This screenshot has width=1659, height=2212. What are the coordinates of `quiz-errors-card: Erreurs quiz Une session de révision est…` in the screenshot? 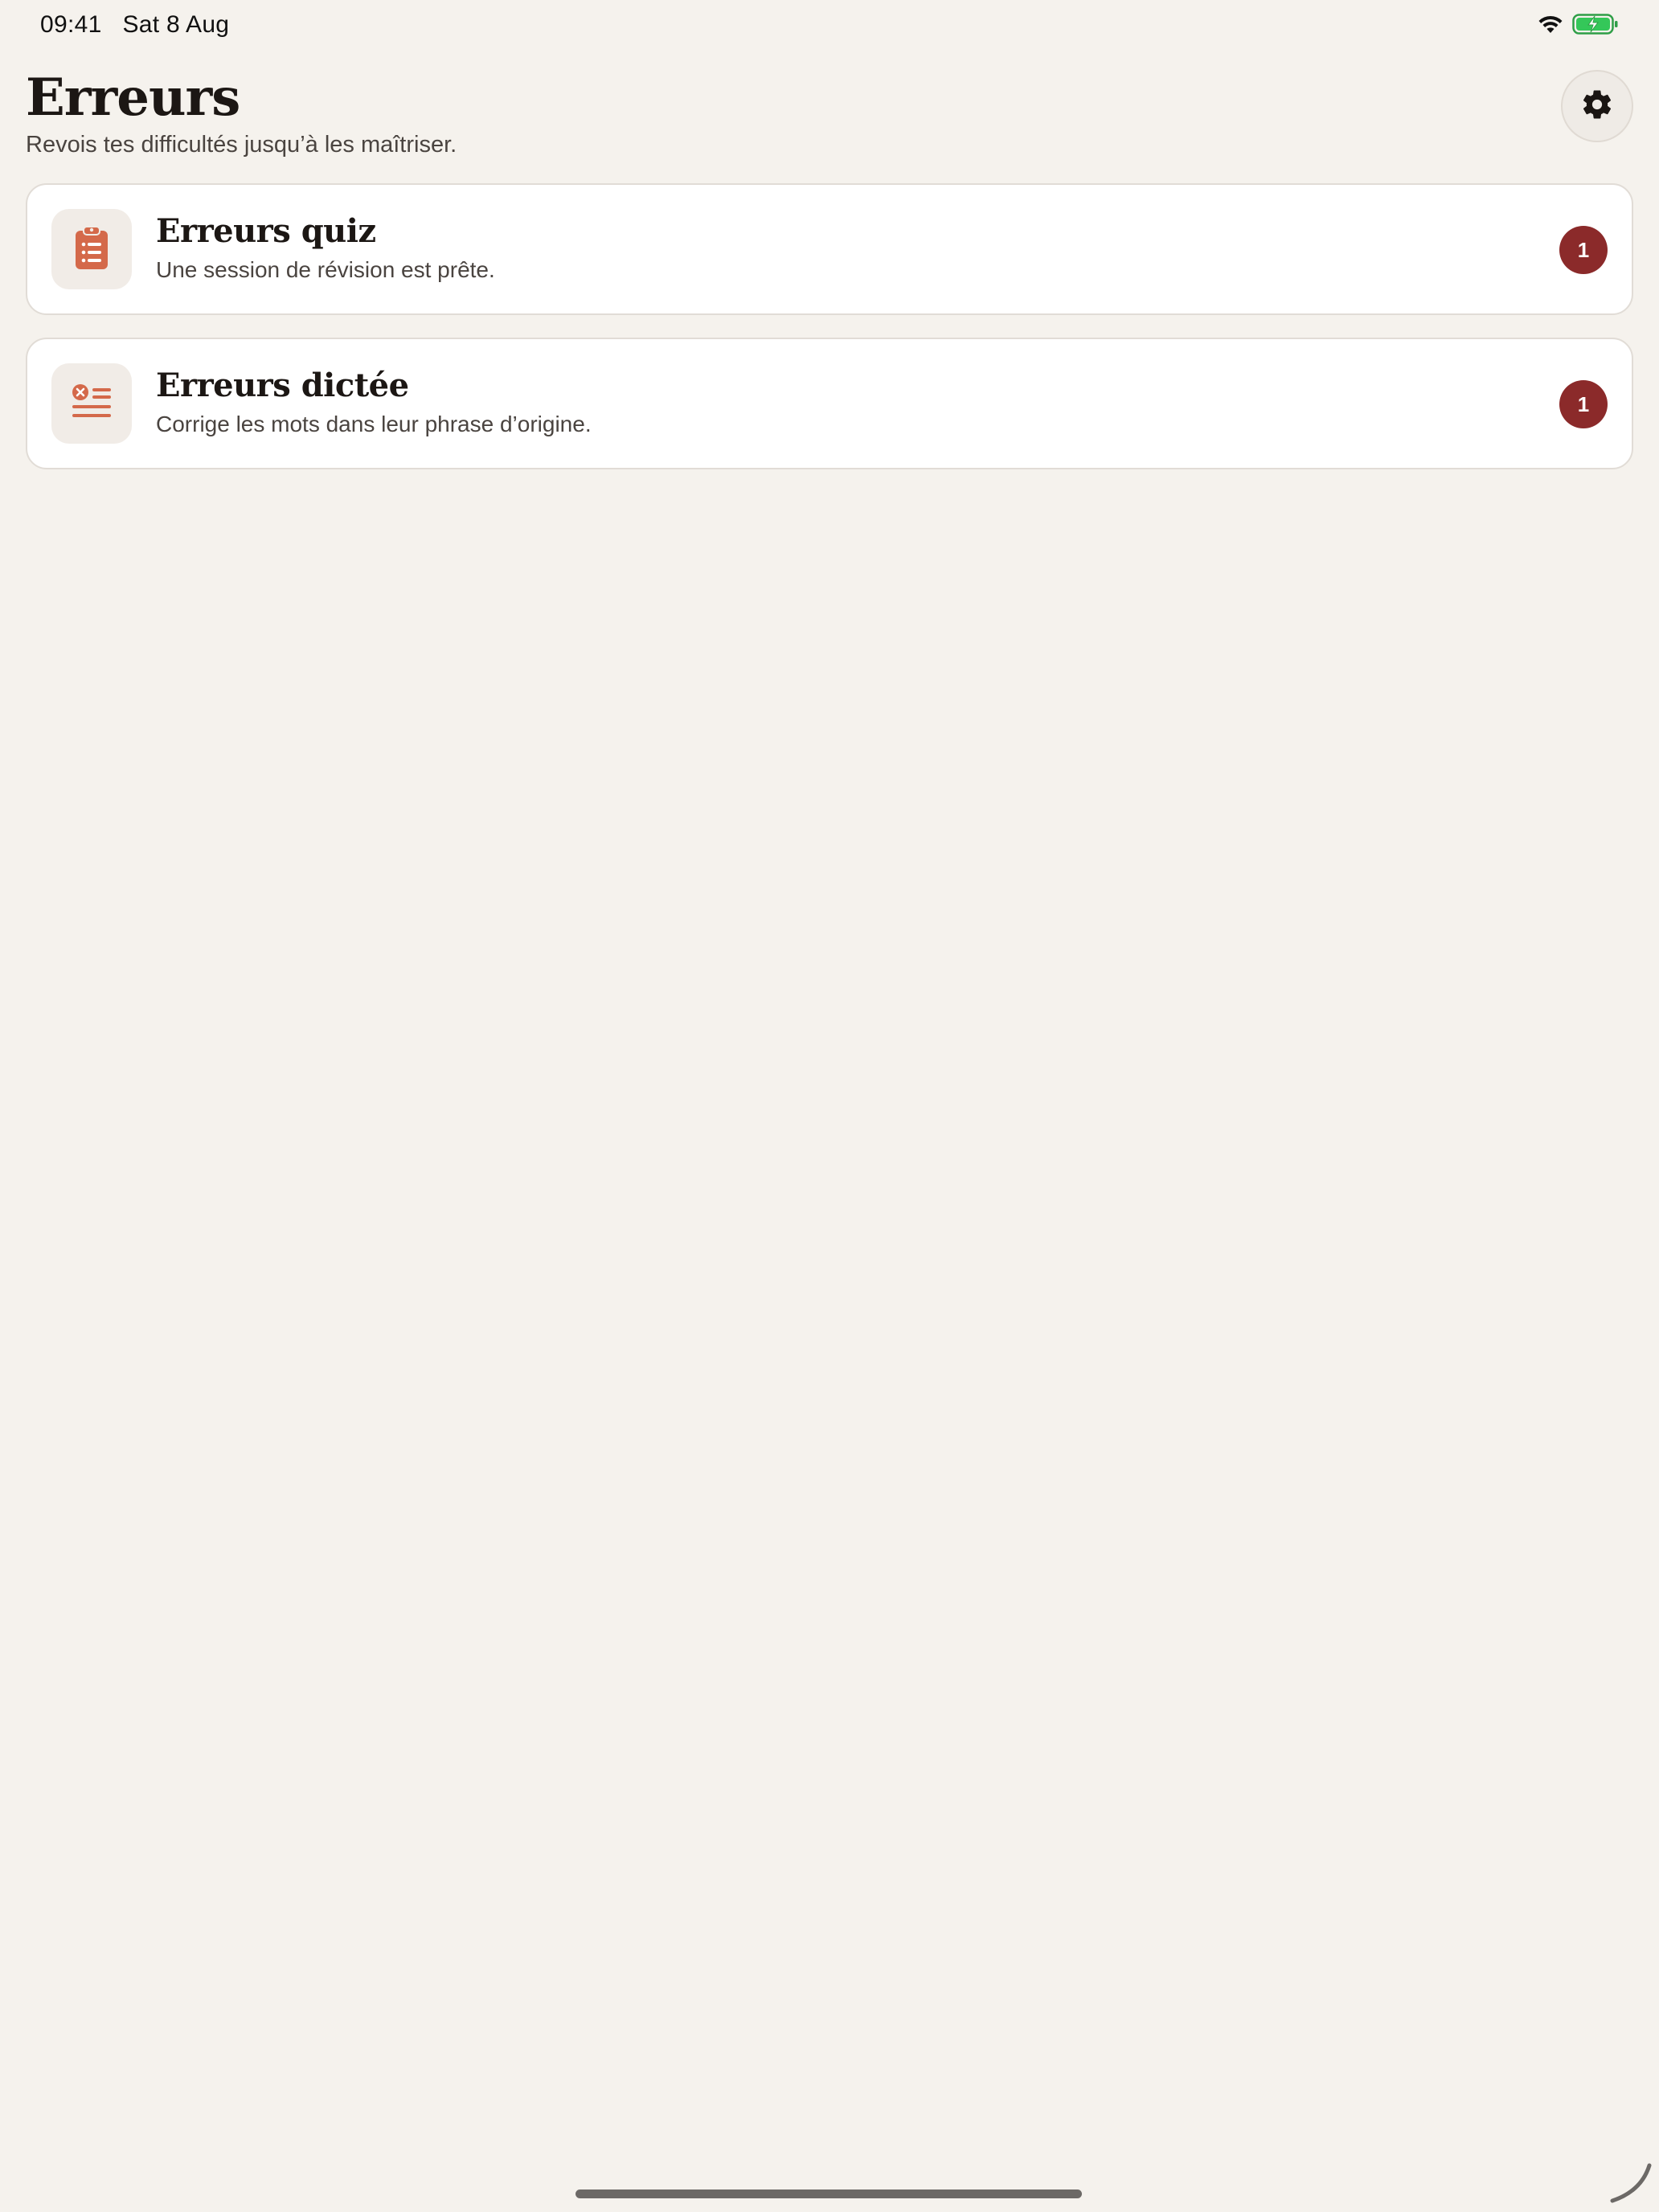 It's located at (829, 249).